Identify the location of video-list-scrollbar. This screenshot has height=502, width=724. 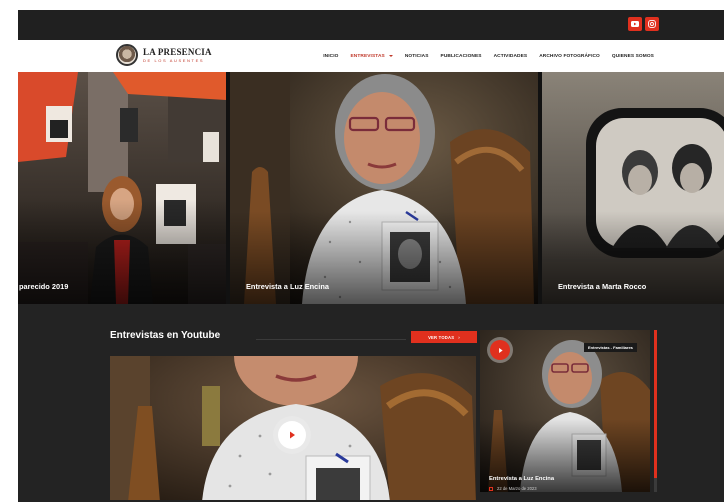
(655, 411).